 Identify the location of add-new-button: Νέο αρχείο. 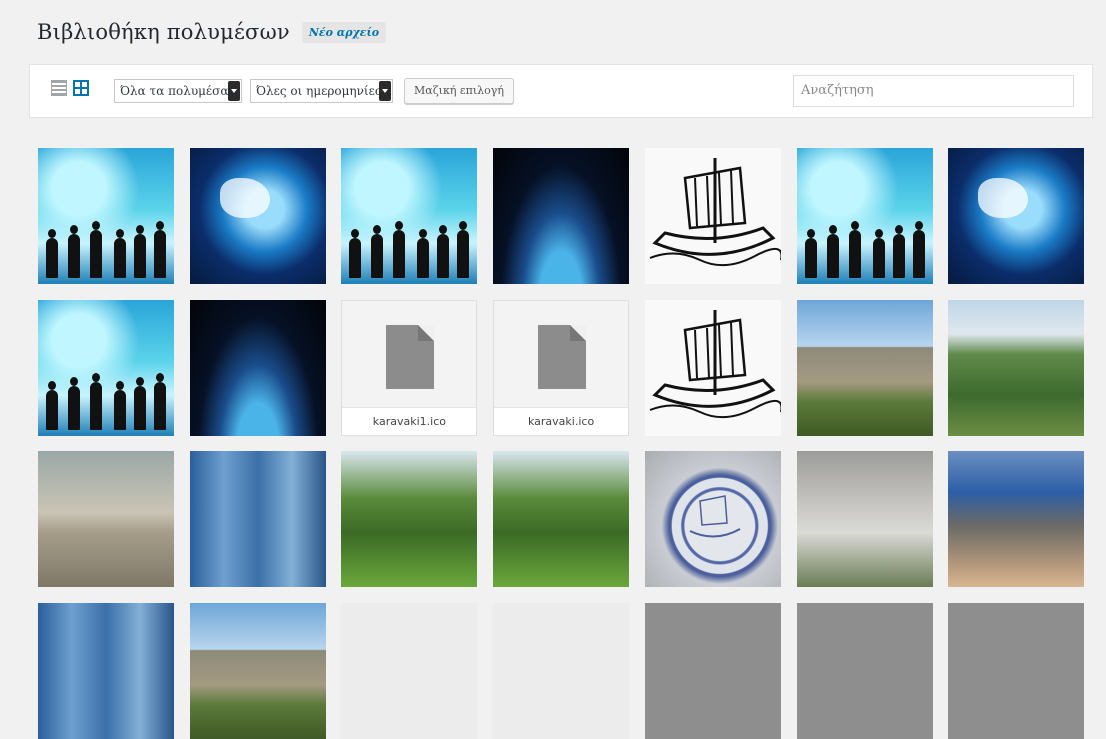
(344, 32).